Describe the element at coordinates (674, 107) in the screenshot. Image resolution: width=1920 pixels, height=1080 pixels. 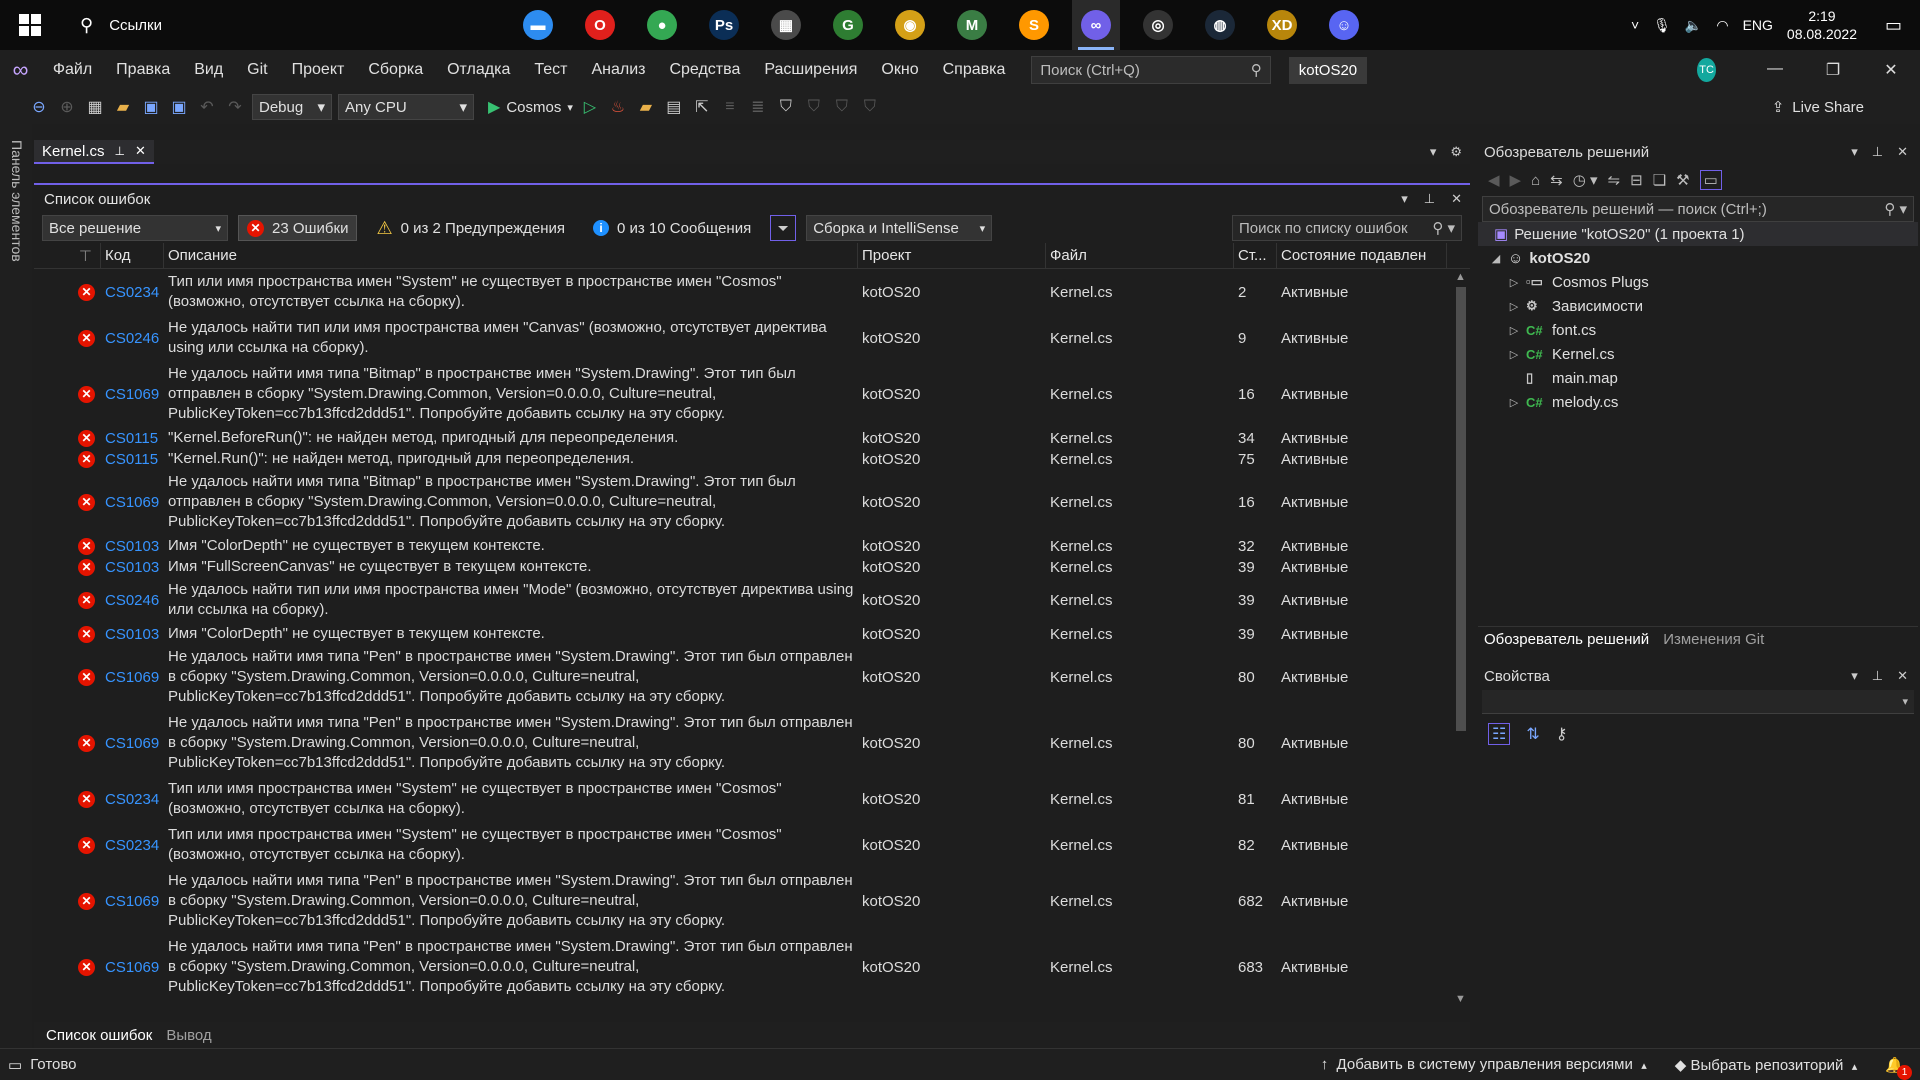
I see `layout-icon: ▤` at that location.